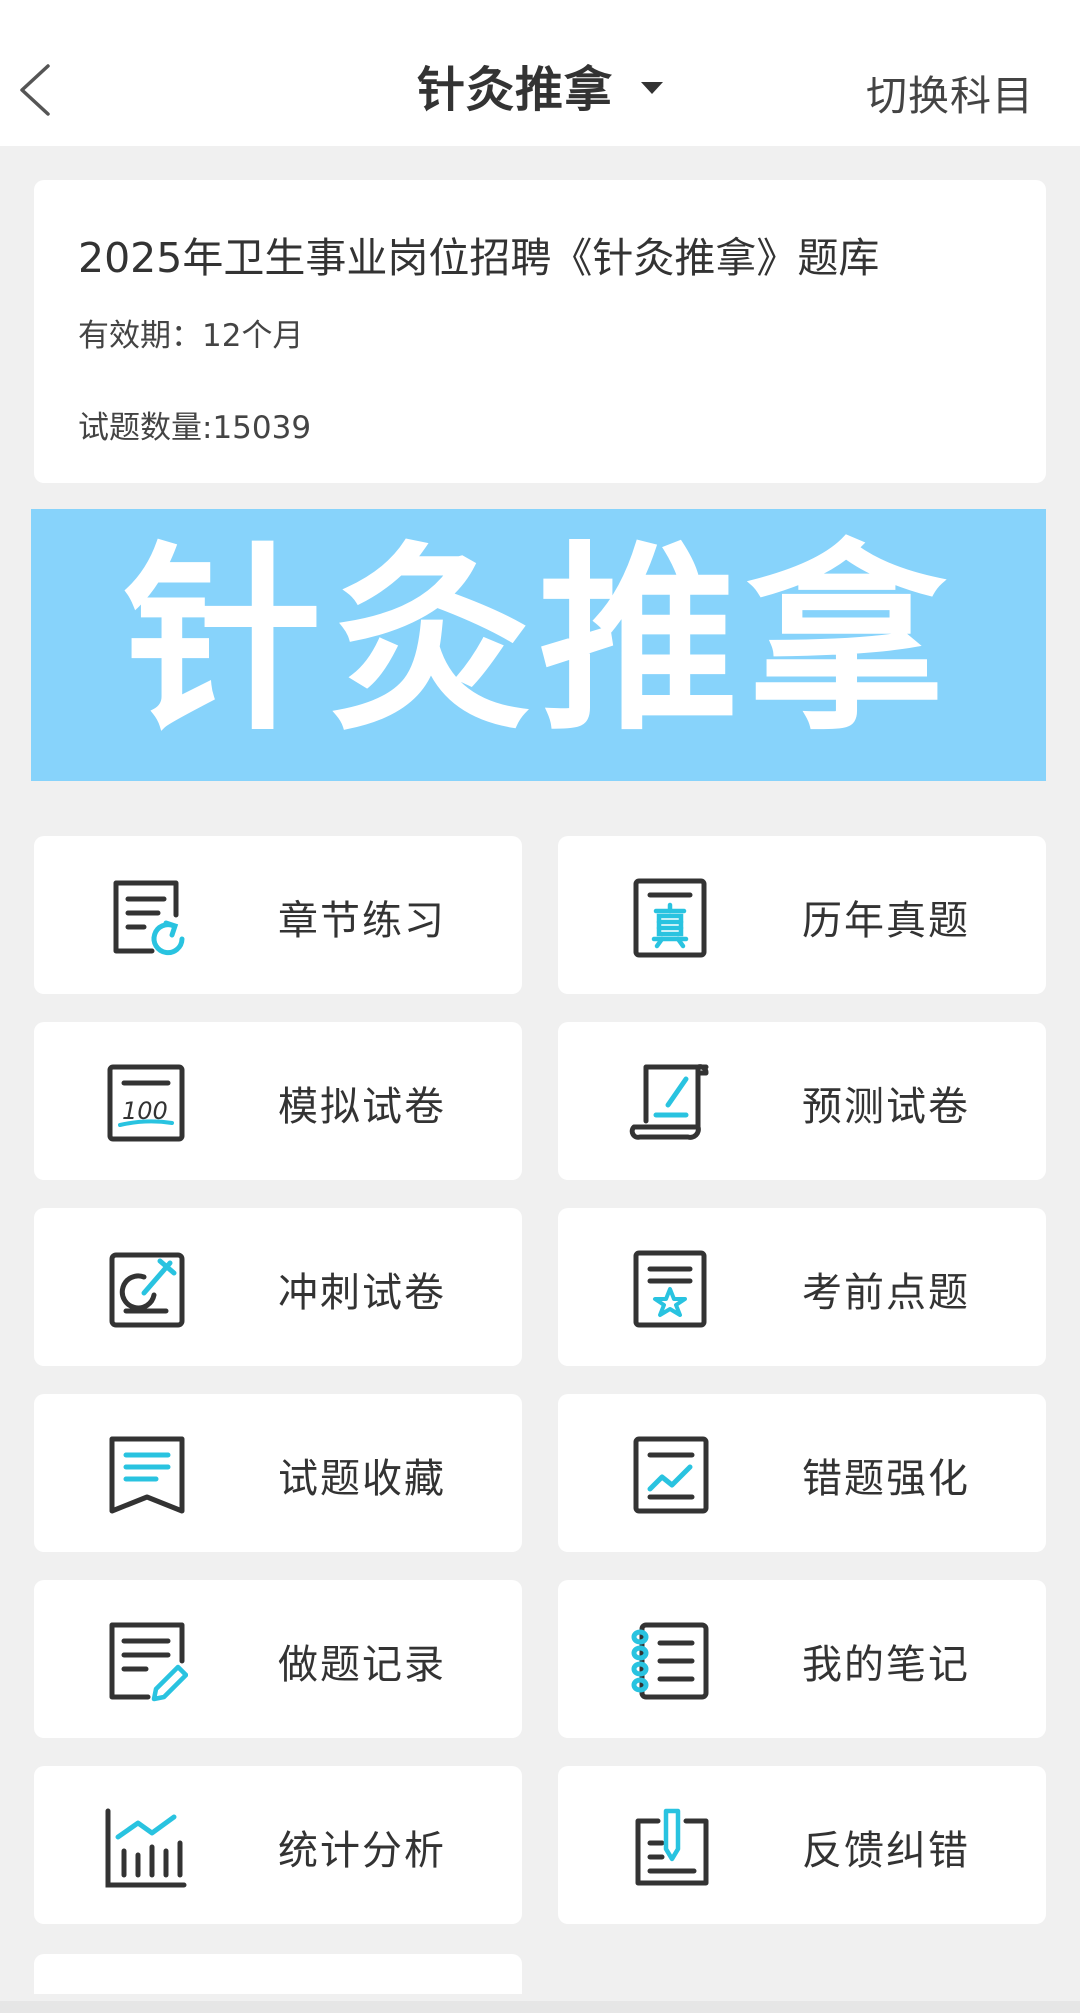 This screenshot has height=2013, width=1080. I want to click on menu-past-exams: 历年真题, so click(802, 915).